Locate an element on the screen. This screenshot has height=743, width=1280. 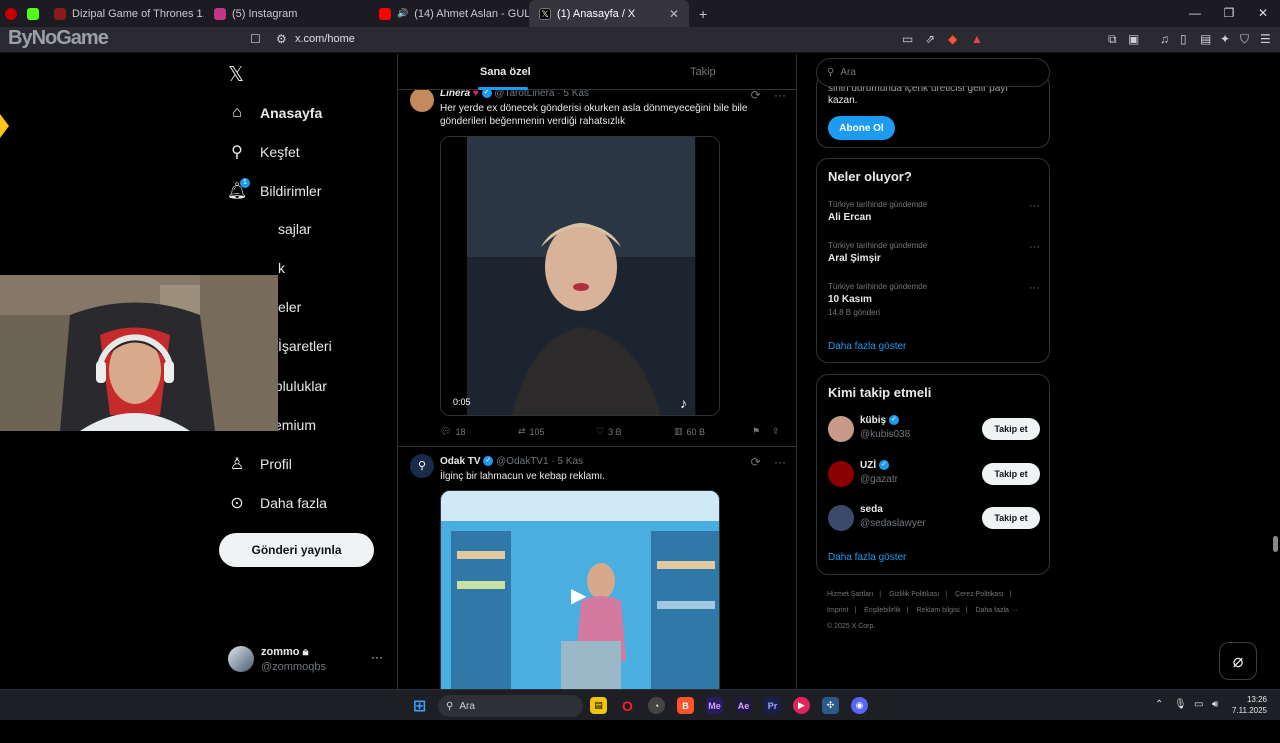
windows-start-icon: ⊞ is located at coordinates (419, 706).